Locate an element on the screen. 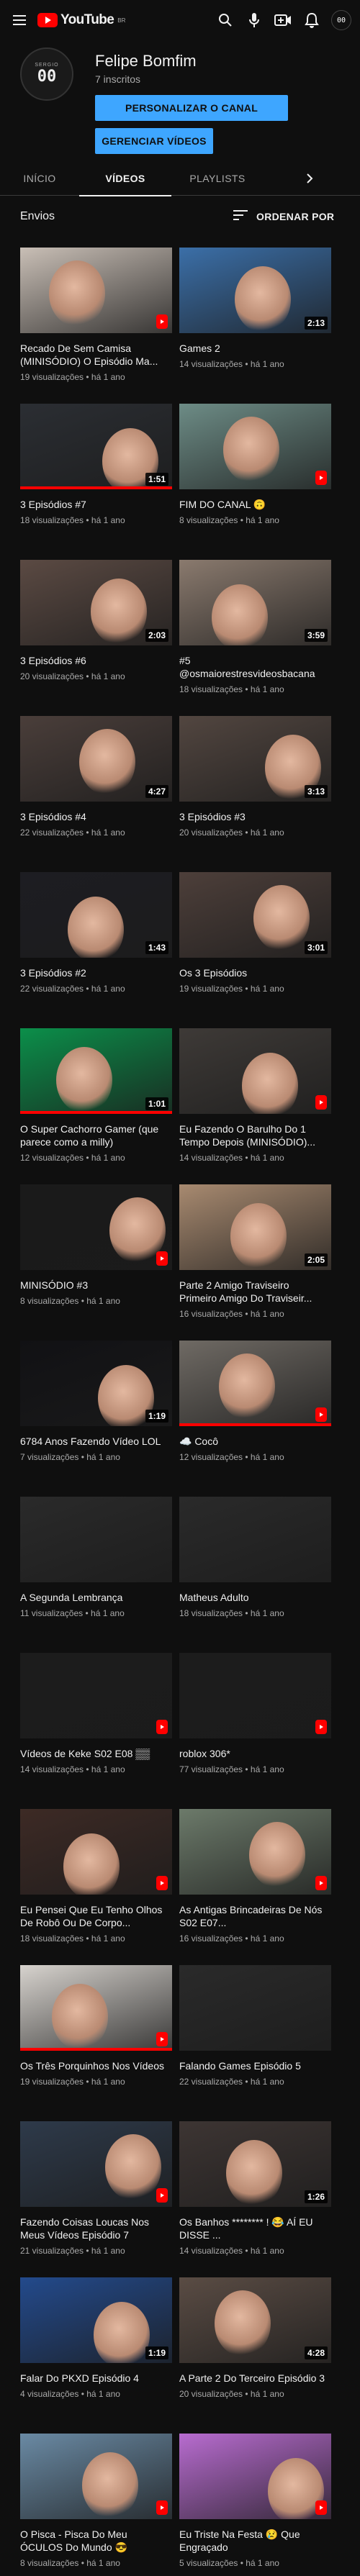  video-title: 3 Episódios #6 is located at coordinates (96, 660).